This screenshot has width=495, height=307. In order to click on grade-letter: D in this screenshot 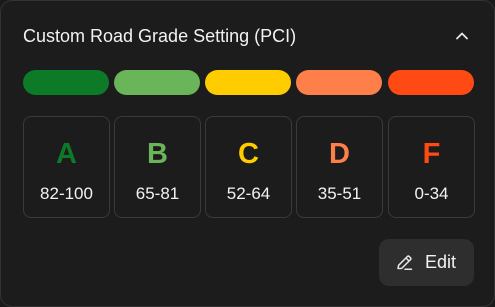, I will do `click(339, 154)`.